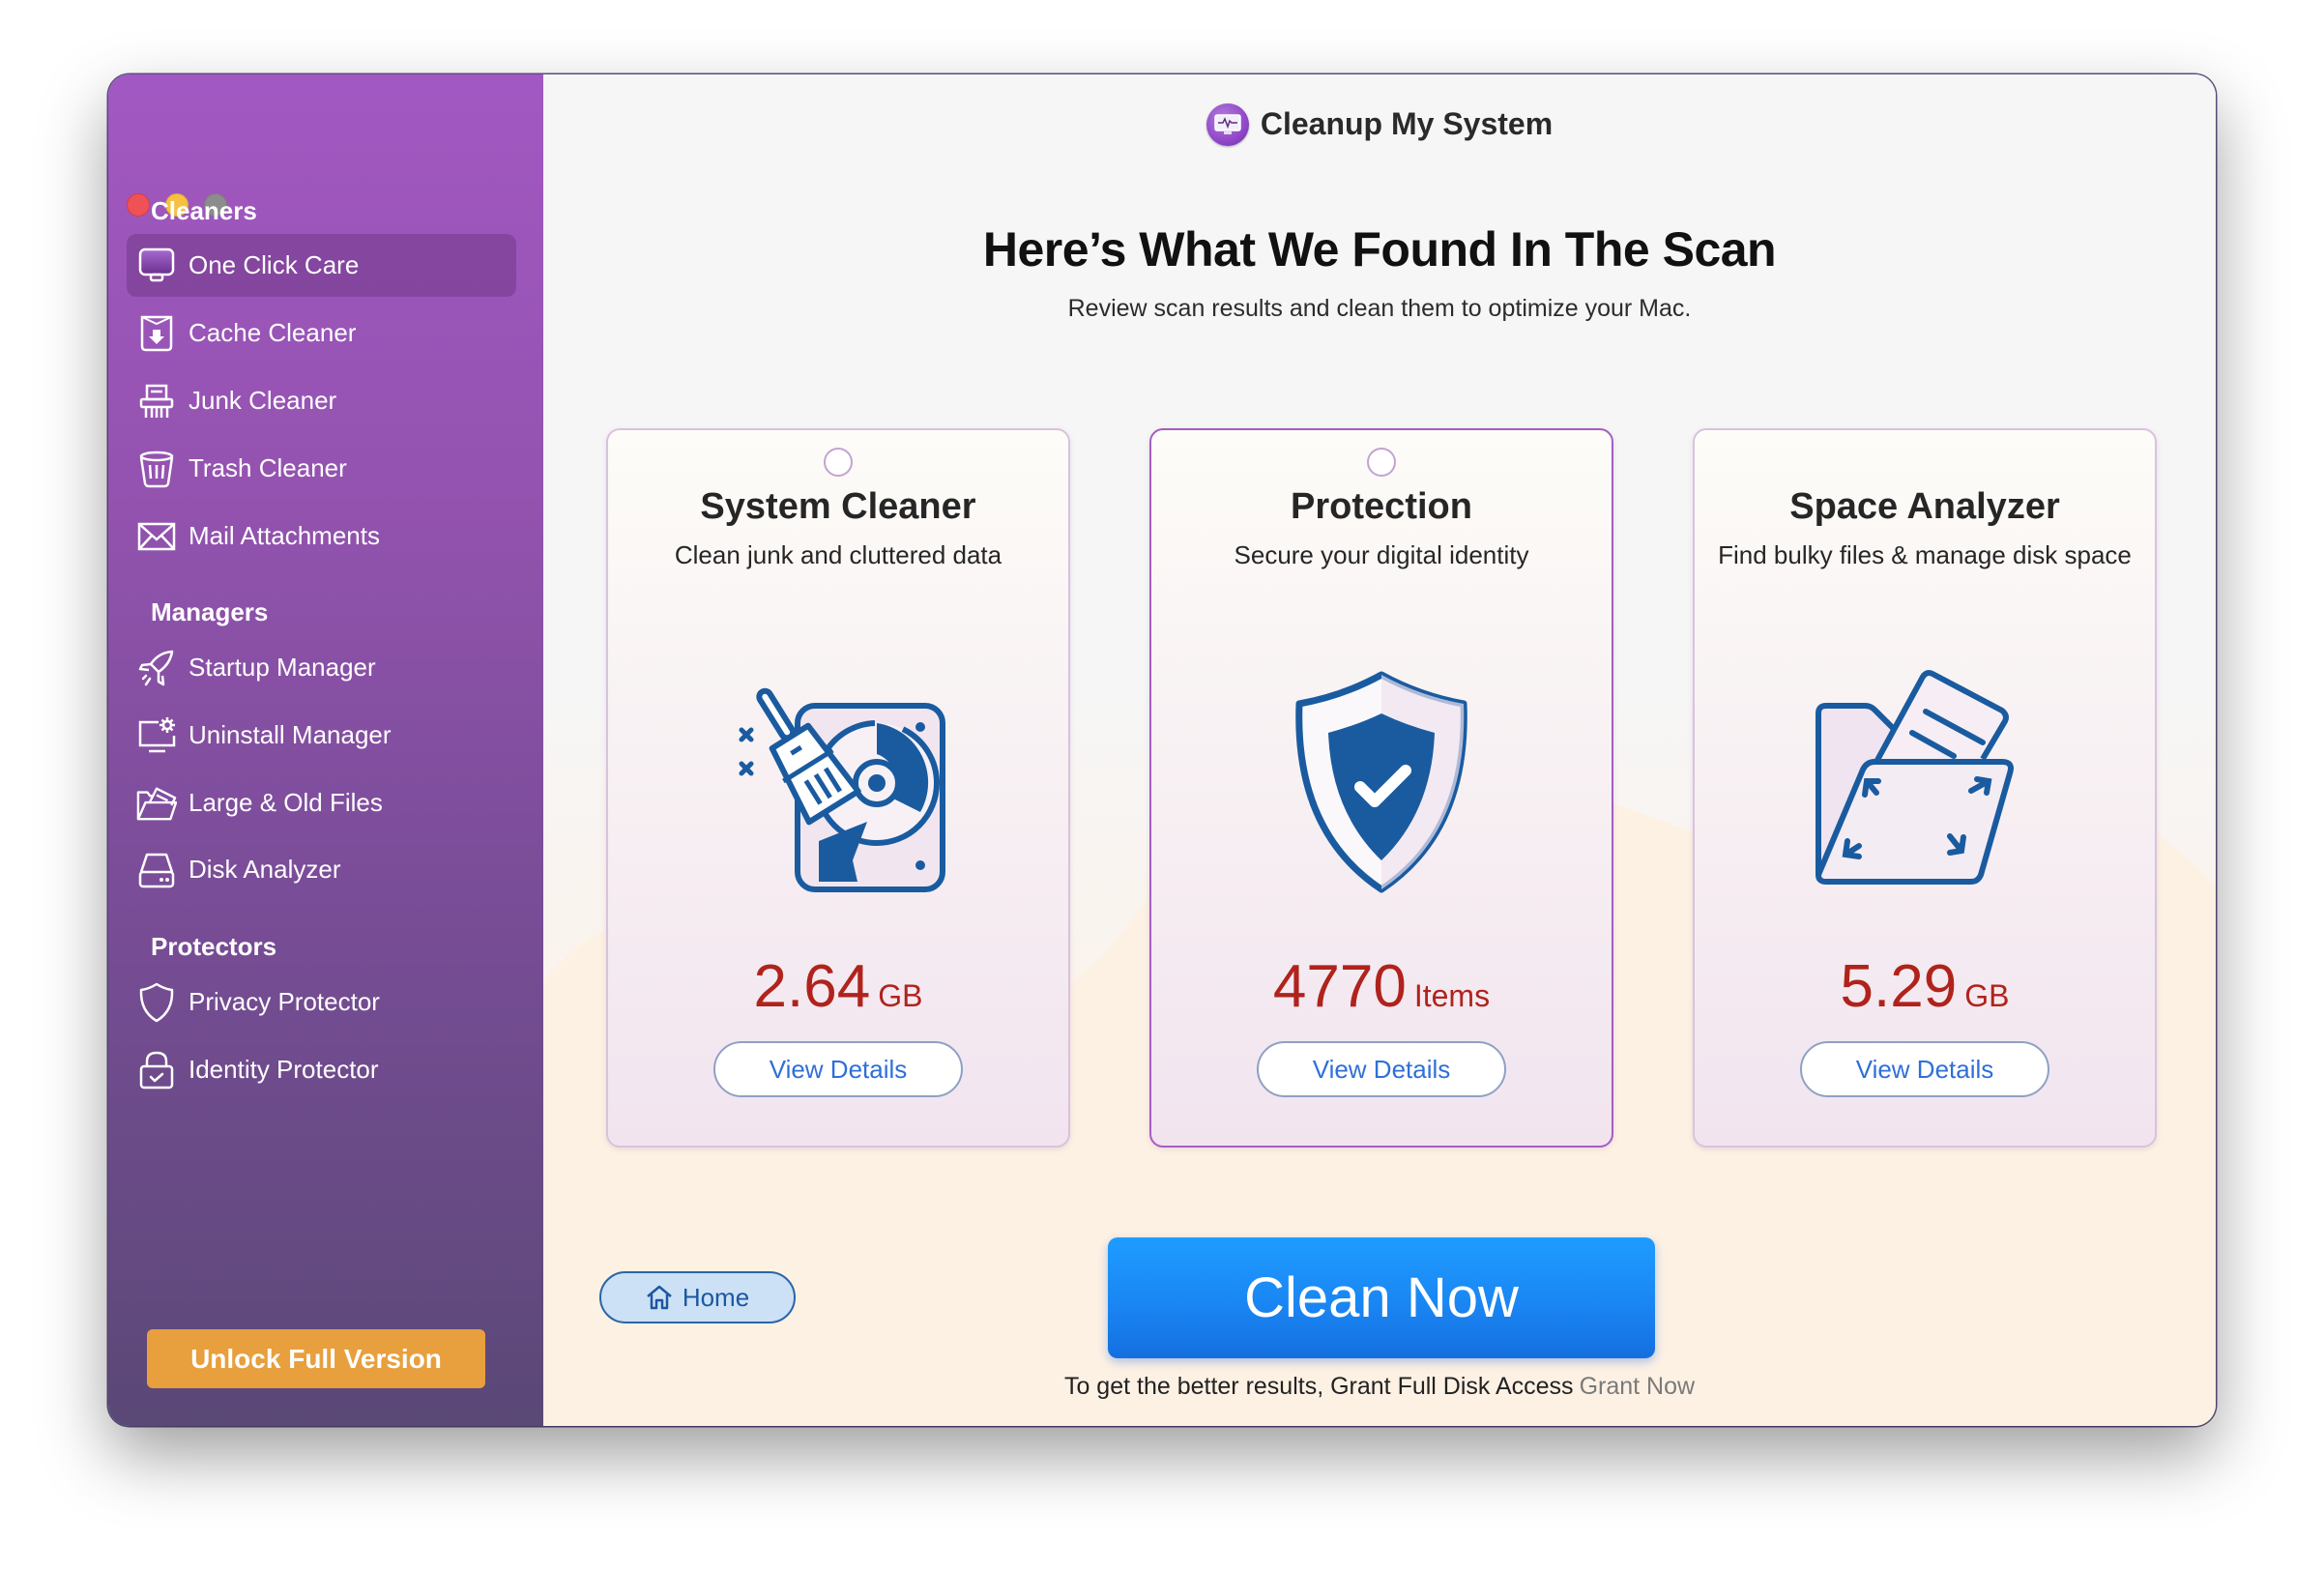  What do you see at coordinates (838, 506) in the screenshot?
I see `card-title: System Cleaner` at bounding box center [838, 506].